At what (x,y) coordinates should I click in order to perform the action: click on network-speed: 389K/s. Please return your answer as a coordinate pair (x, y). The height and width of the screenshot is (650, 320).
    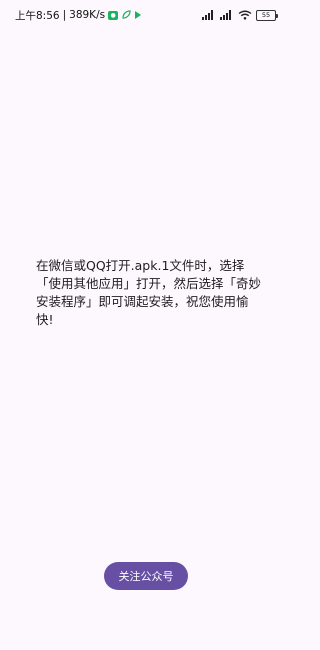
    Looking at the image, I should click on (87, 15).